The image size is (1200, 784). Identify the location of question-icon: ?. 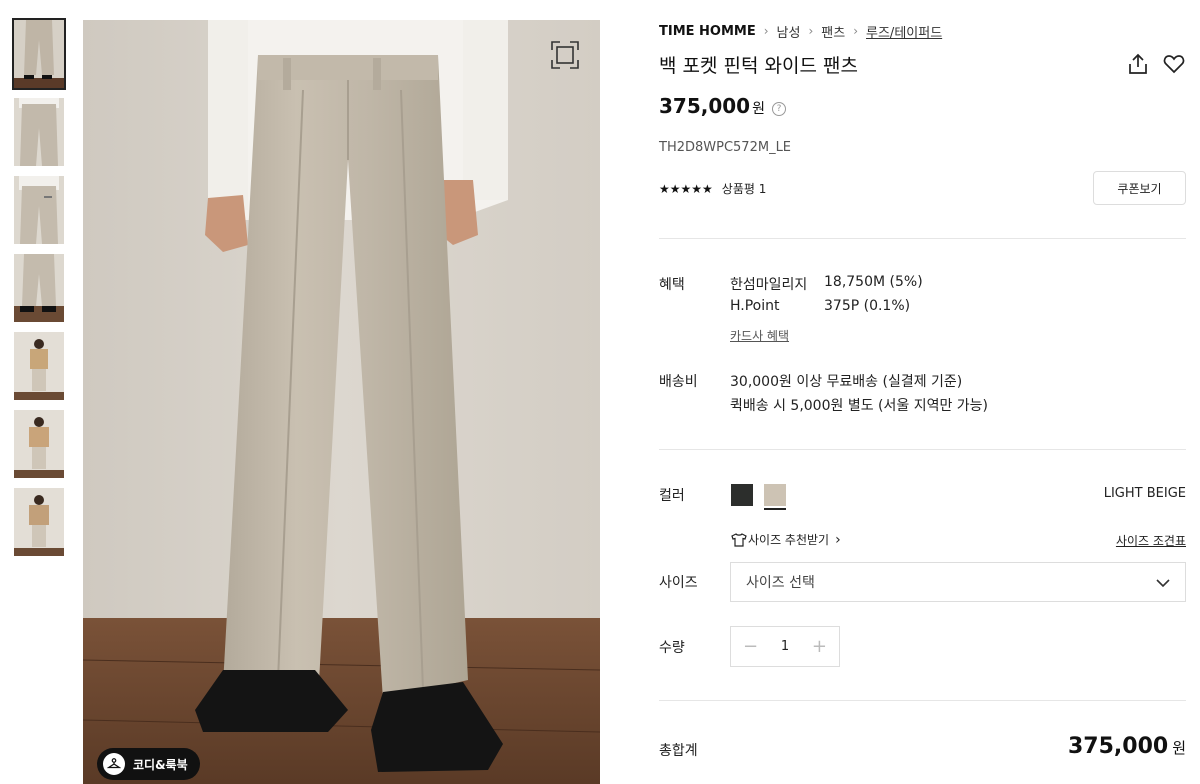
(778, 109).